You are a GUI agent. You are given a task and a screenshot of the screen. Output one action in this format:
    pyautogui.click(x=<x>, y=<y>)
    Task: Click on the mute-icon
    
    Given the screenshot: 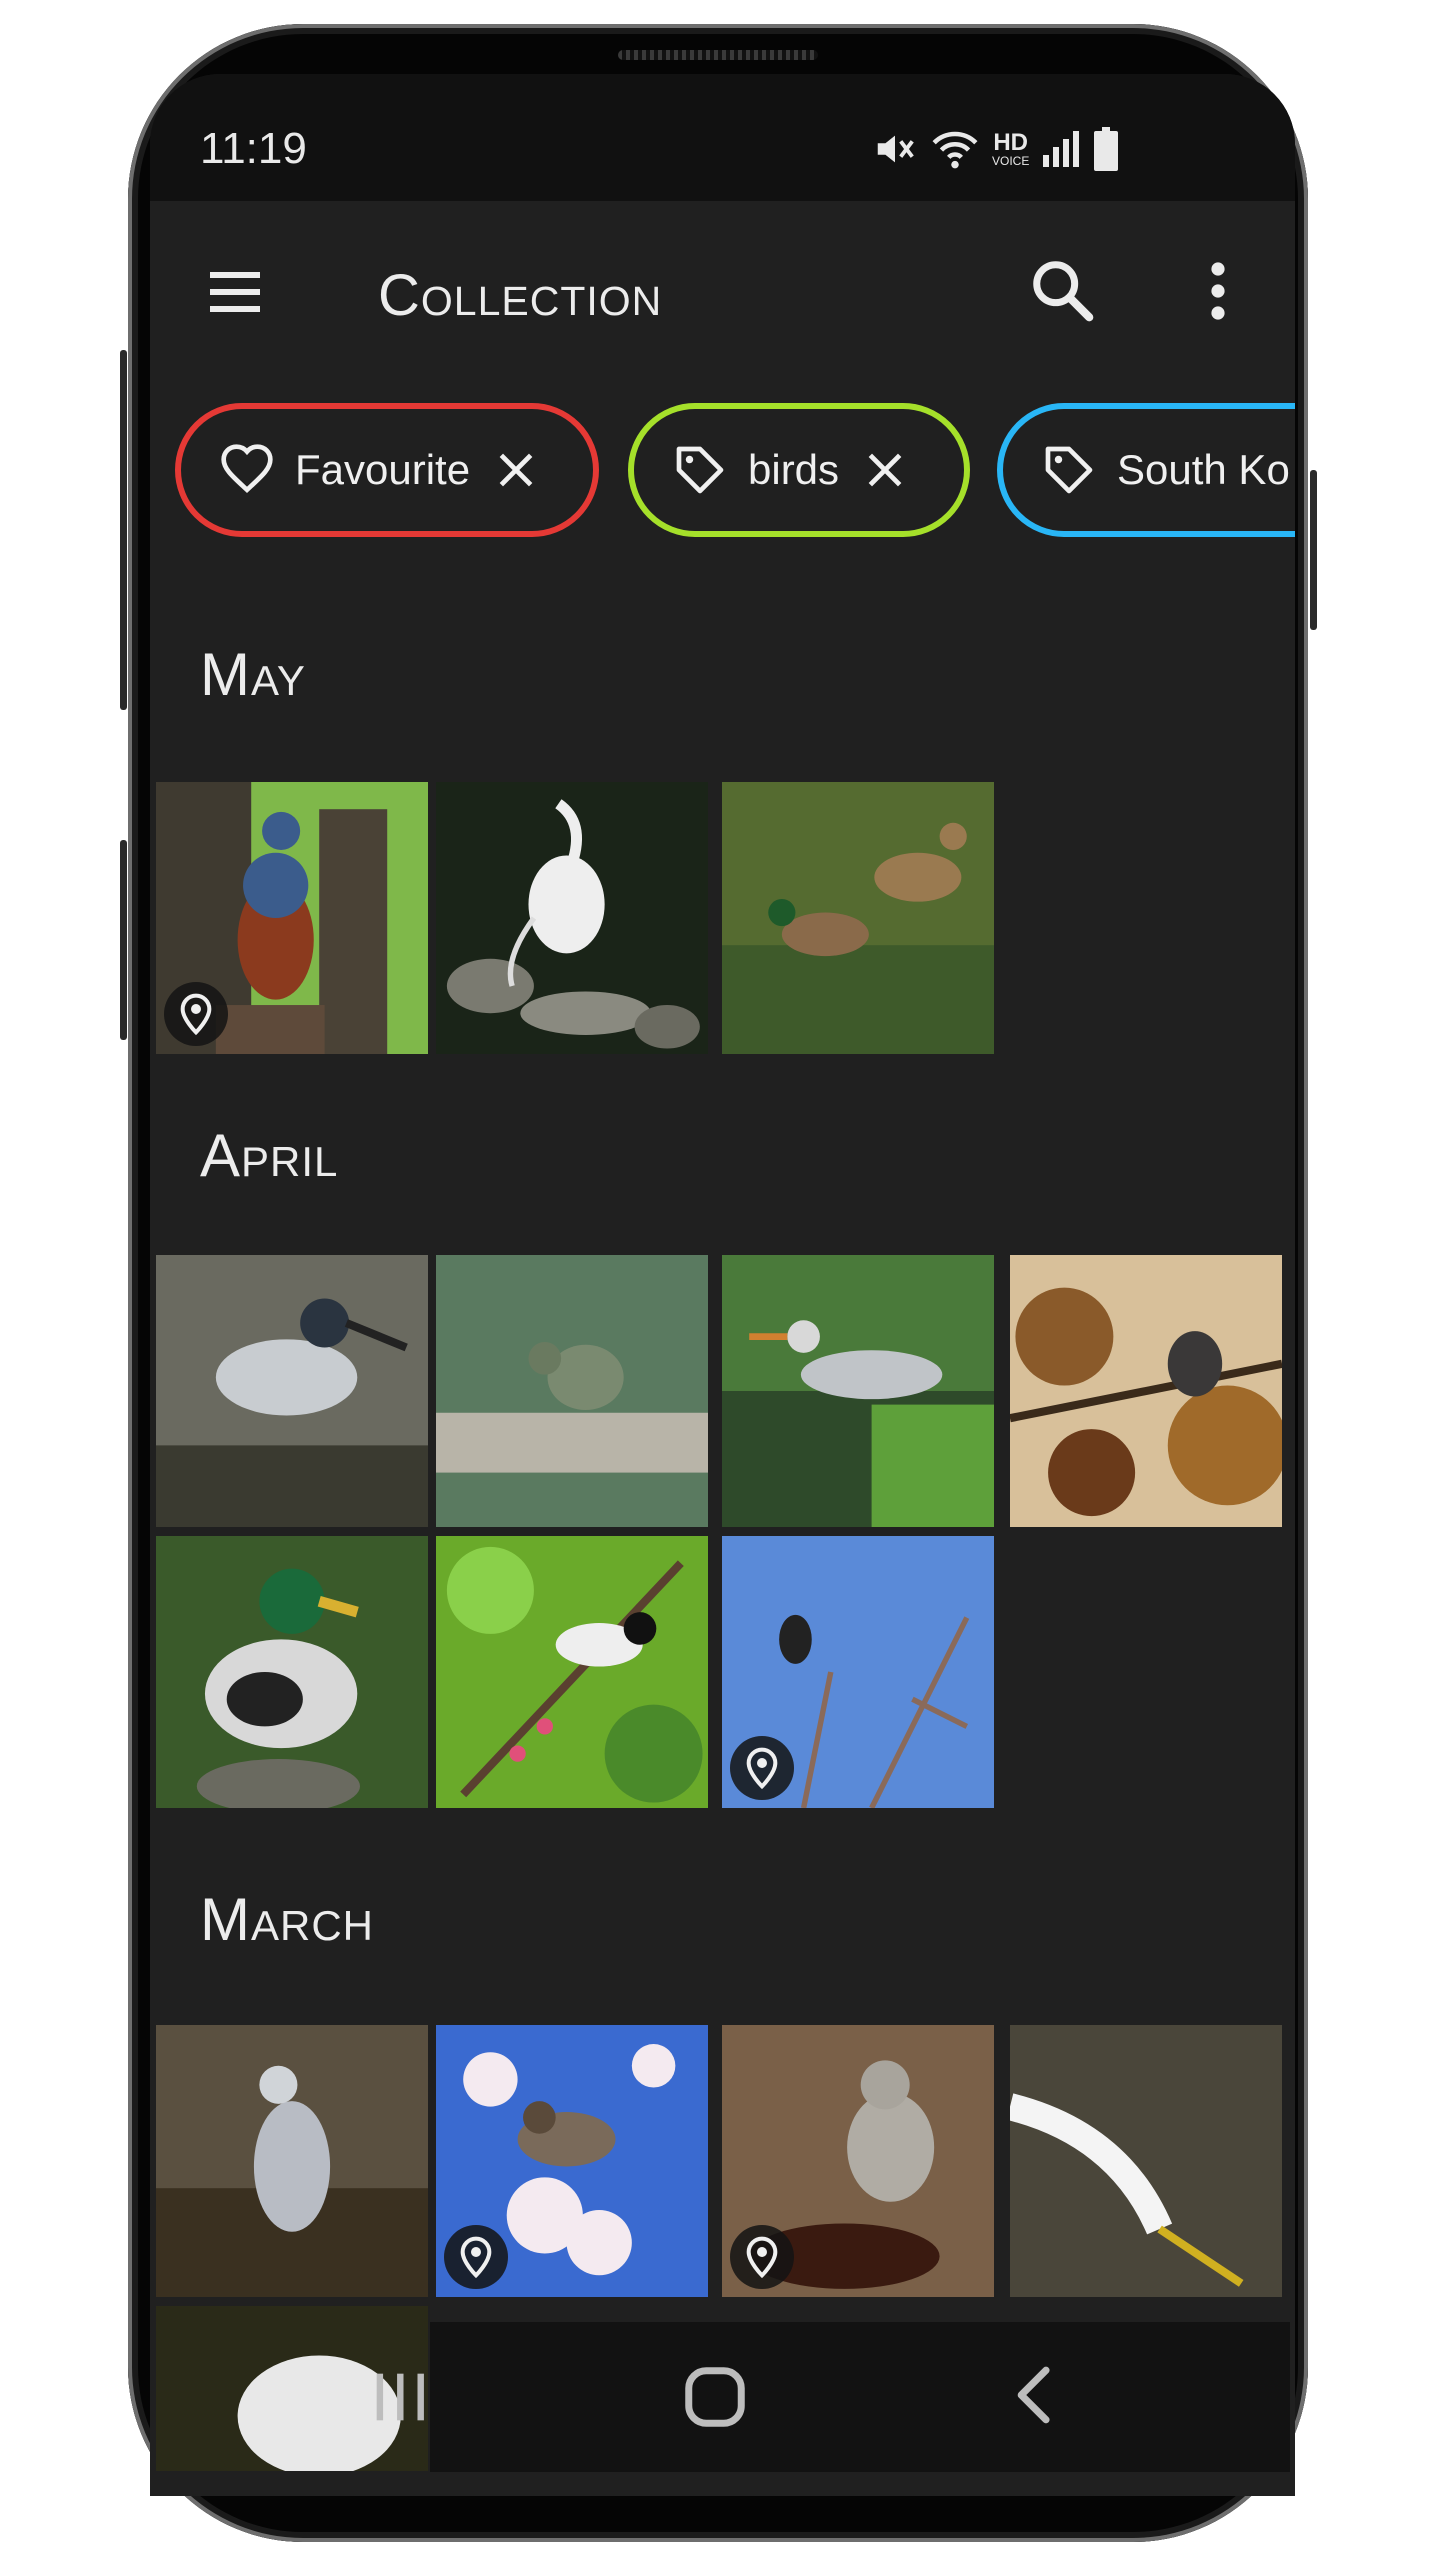 What is the action you would take?
    pyautogui.click(x=895, y=149)
    